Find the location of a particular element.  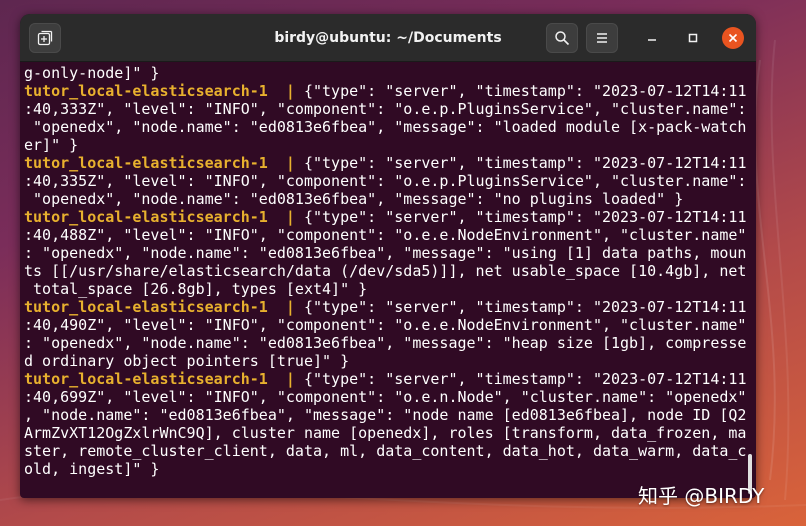

close-button is located at coordinates (733, 38).